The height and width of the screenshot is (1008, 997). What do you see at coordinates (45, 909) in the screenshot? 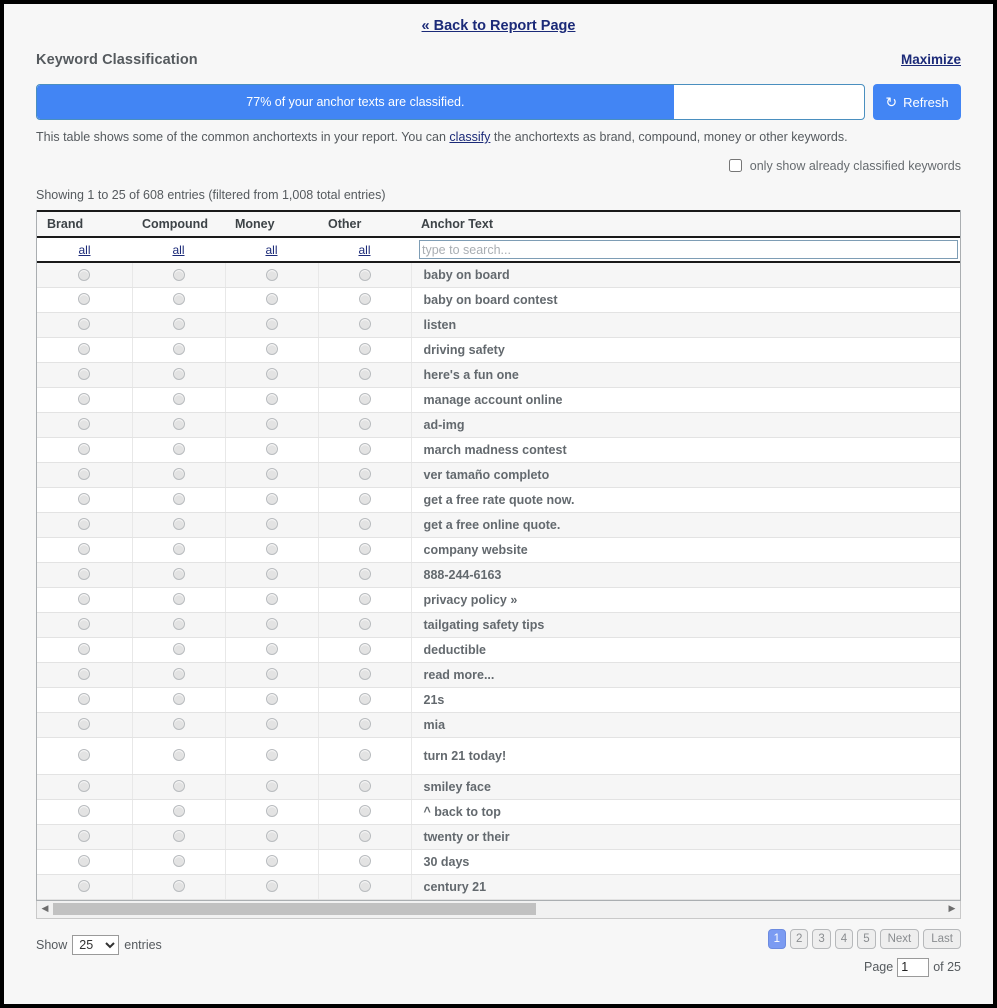
I see `scroll-left-arrow-icon: ◀` at bounding box center [45, 909].